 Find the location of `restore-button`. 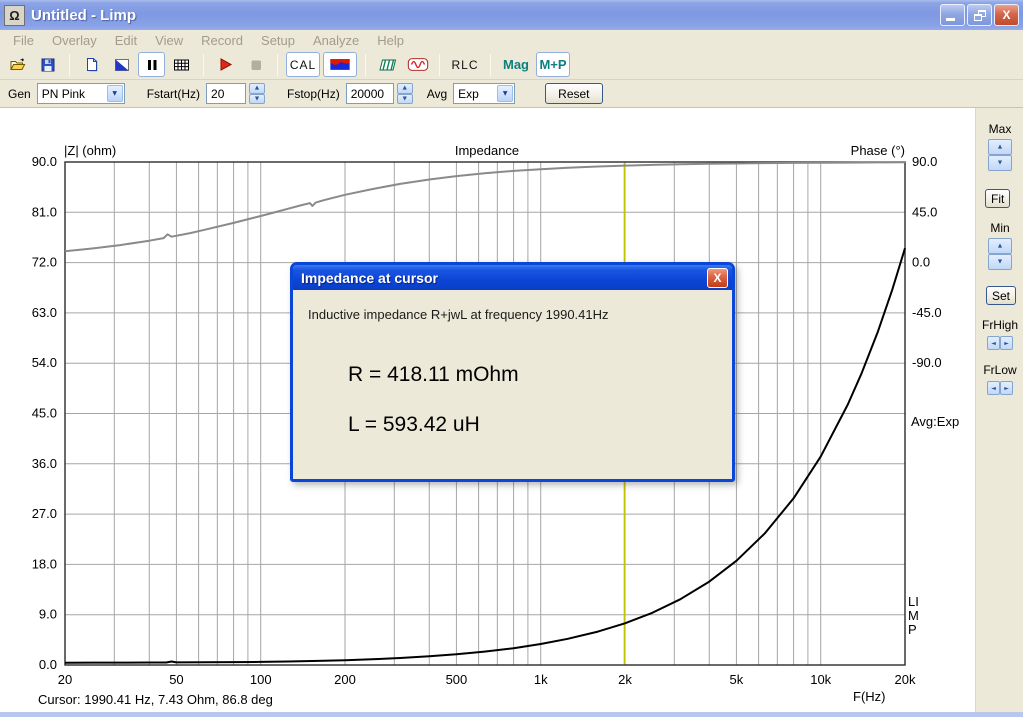

restore-button is located at coordinates (979, 15).